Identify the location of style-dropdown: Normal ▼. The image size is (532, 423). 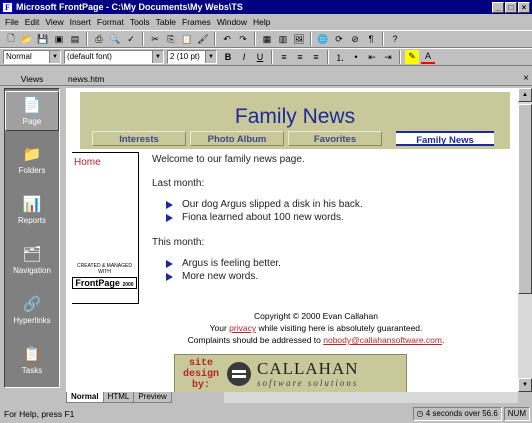
(32, 57).